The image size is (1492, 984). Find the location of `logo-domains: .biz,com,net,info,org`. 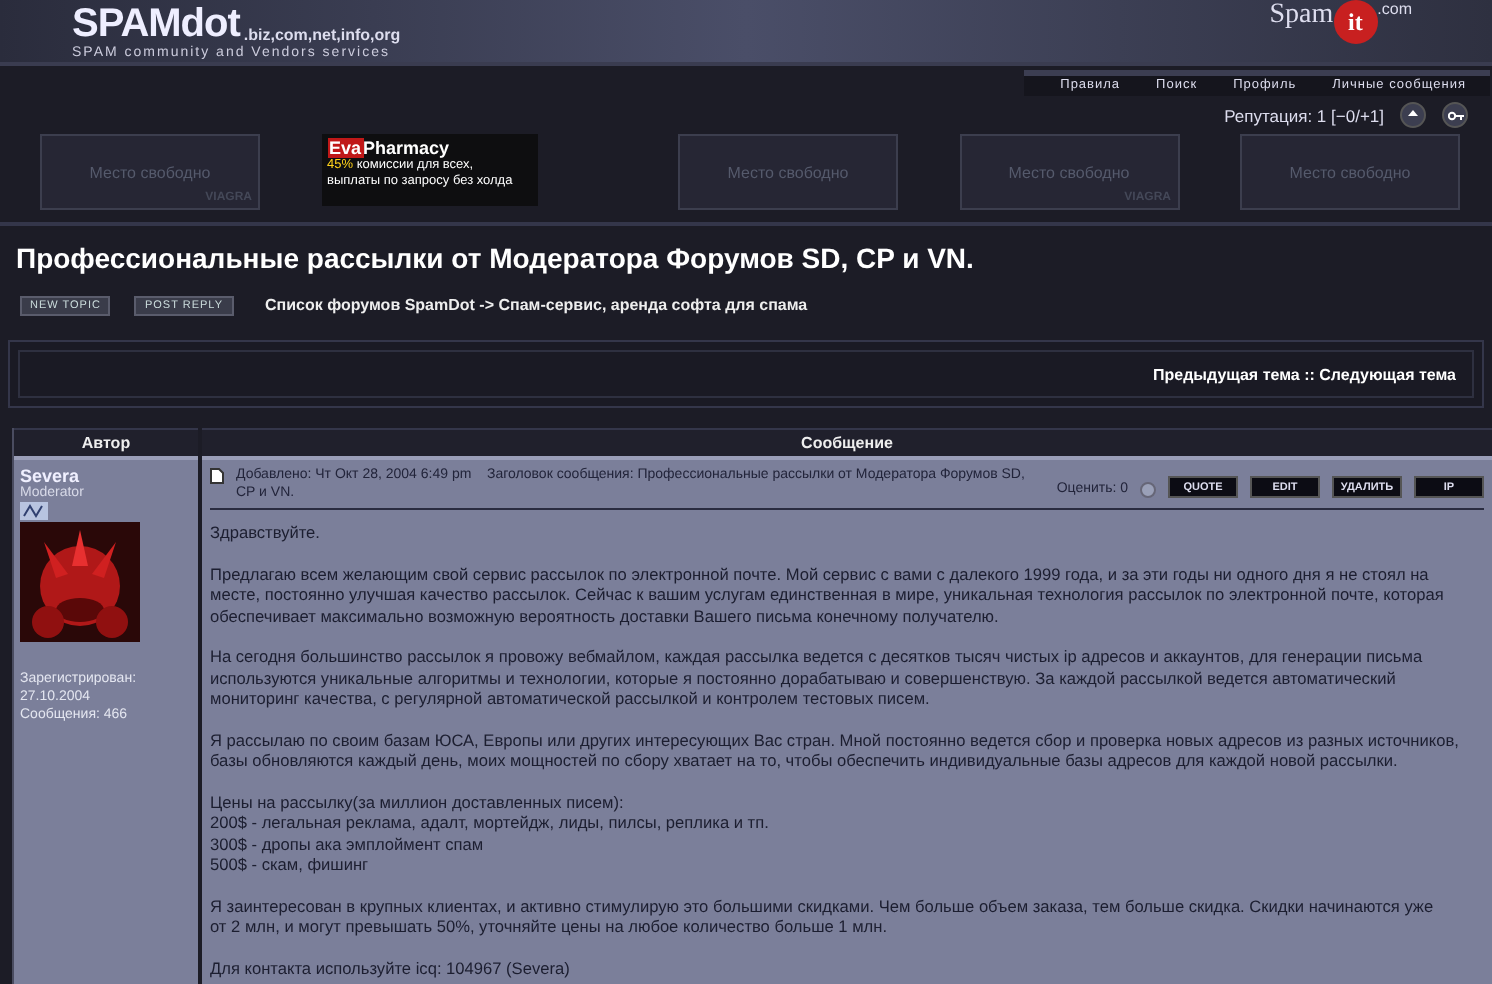

logo-domains: .biz,com,net,info,org is located at coordinates (322, 35).